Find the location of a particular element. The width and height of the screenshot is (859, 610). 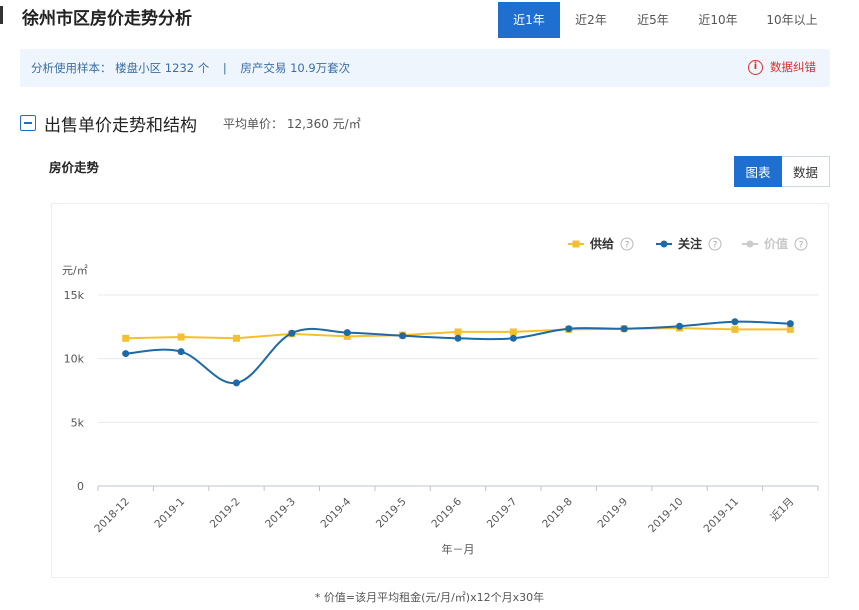

data-correction-link: i 数据纠错 is located at coordinates (782, 67).